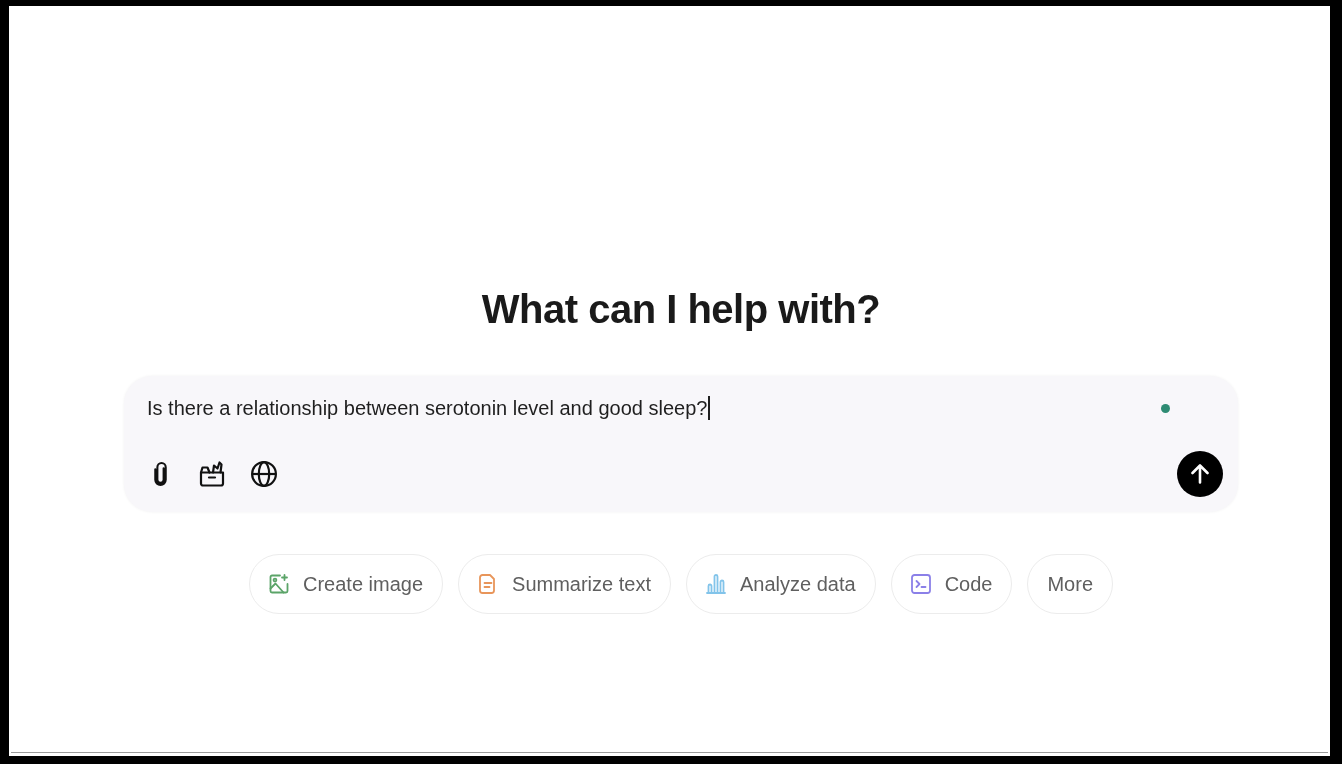 The width and height of the screenshot is (1342, 764). Describe the element at coordinates (564, 584) in the screenshot. I see `suggestion-chip: Summarize text` at that location.